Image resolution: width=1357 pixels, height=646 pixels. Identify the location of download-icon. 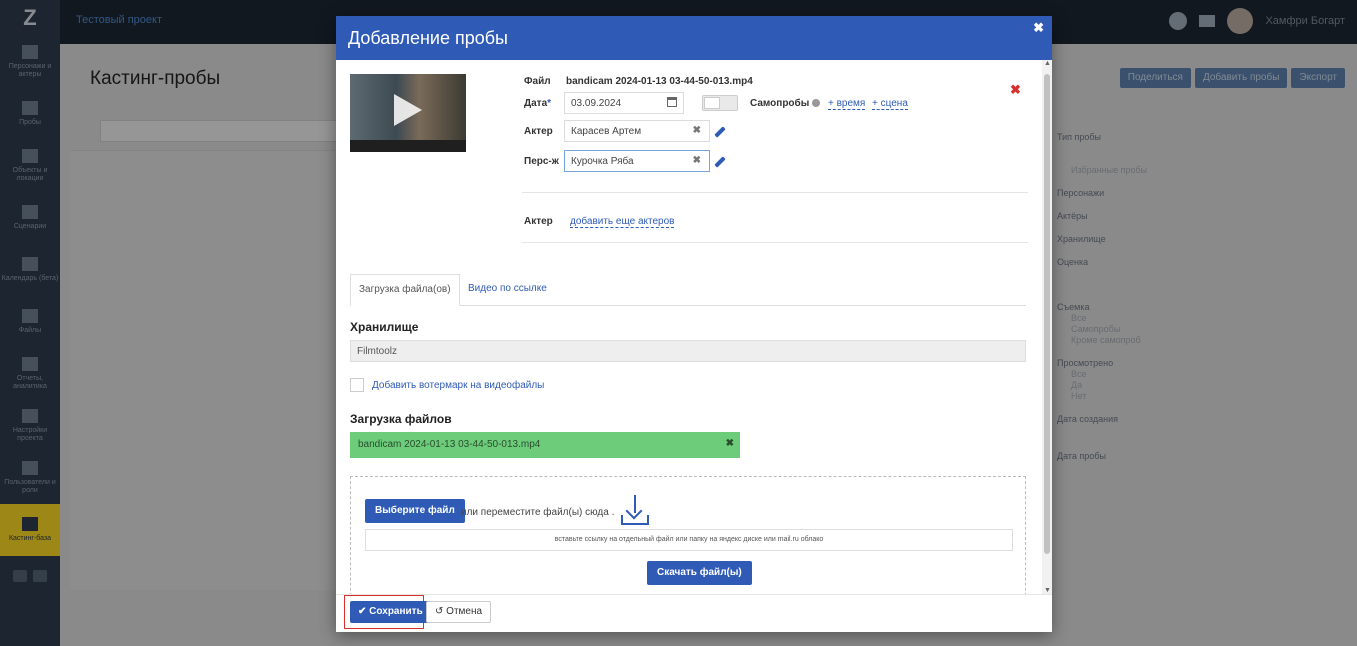
(635, 510).